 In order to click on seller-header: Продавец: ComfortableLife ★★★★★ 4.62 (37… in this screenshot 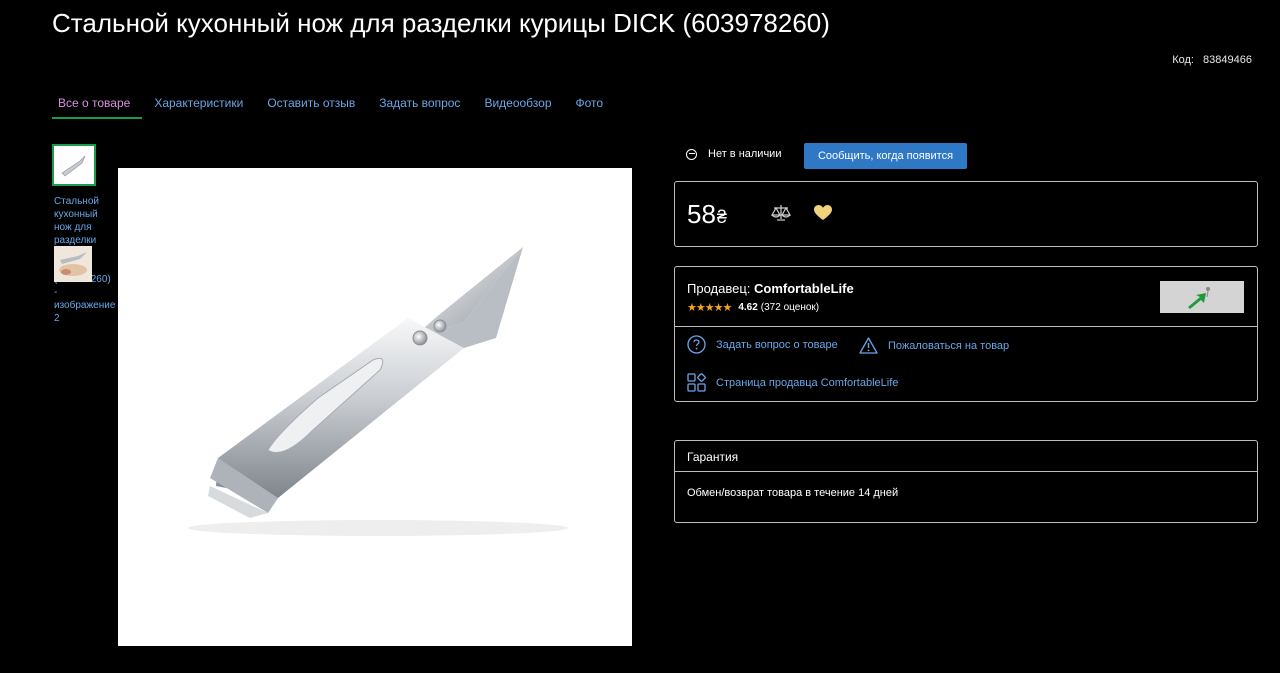, I will do `click(966, 297)`.